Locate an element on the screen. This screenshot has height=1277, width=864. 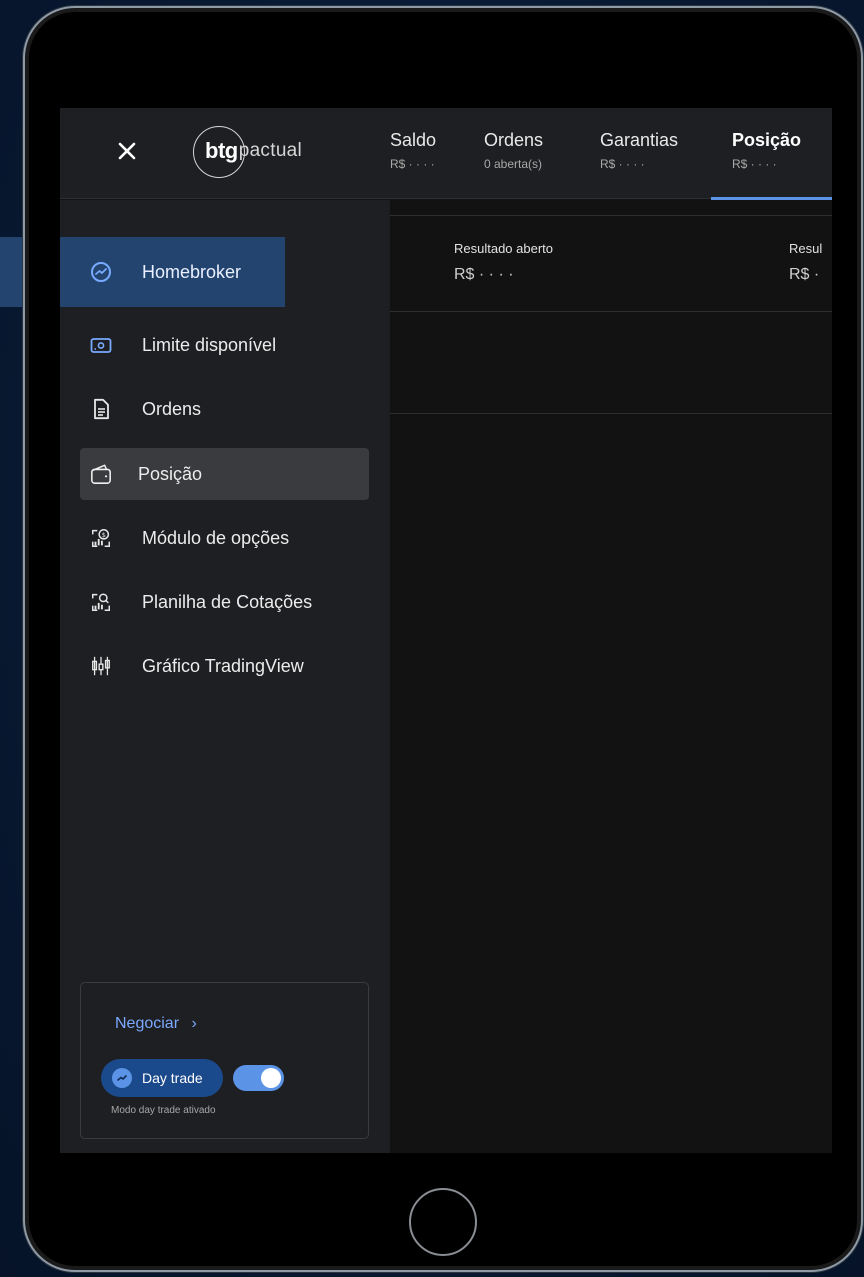
tab-label: Saldo is located at coordinates (413, 140).